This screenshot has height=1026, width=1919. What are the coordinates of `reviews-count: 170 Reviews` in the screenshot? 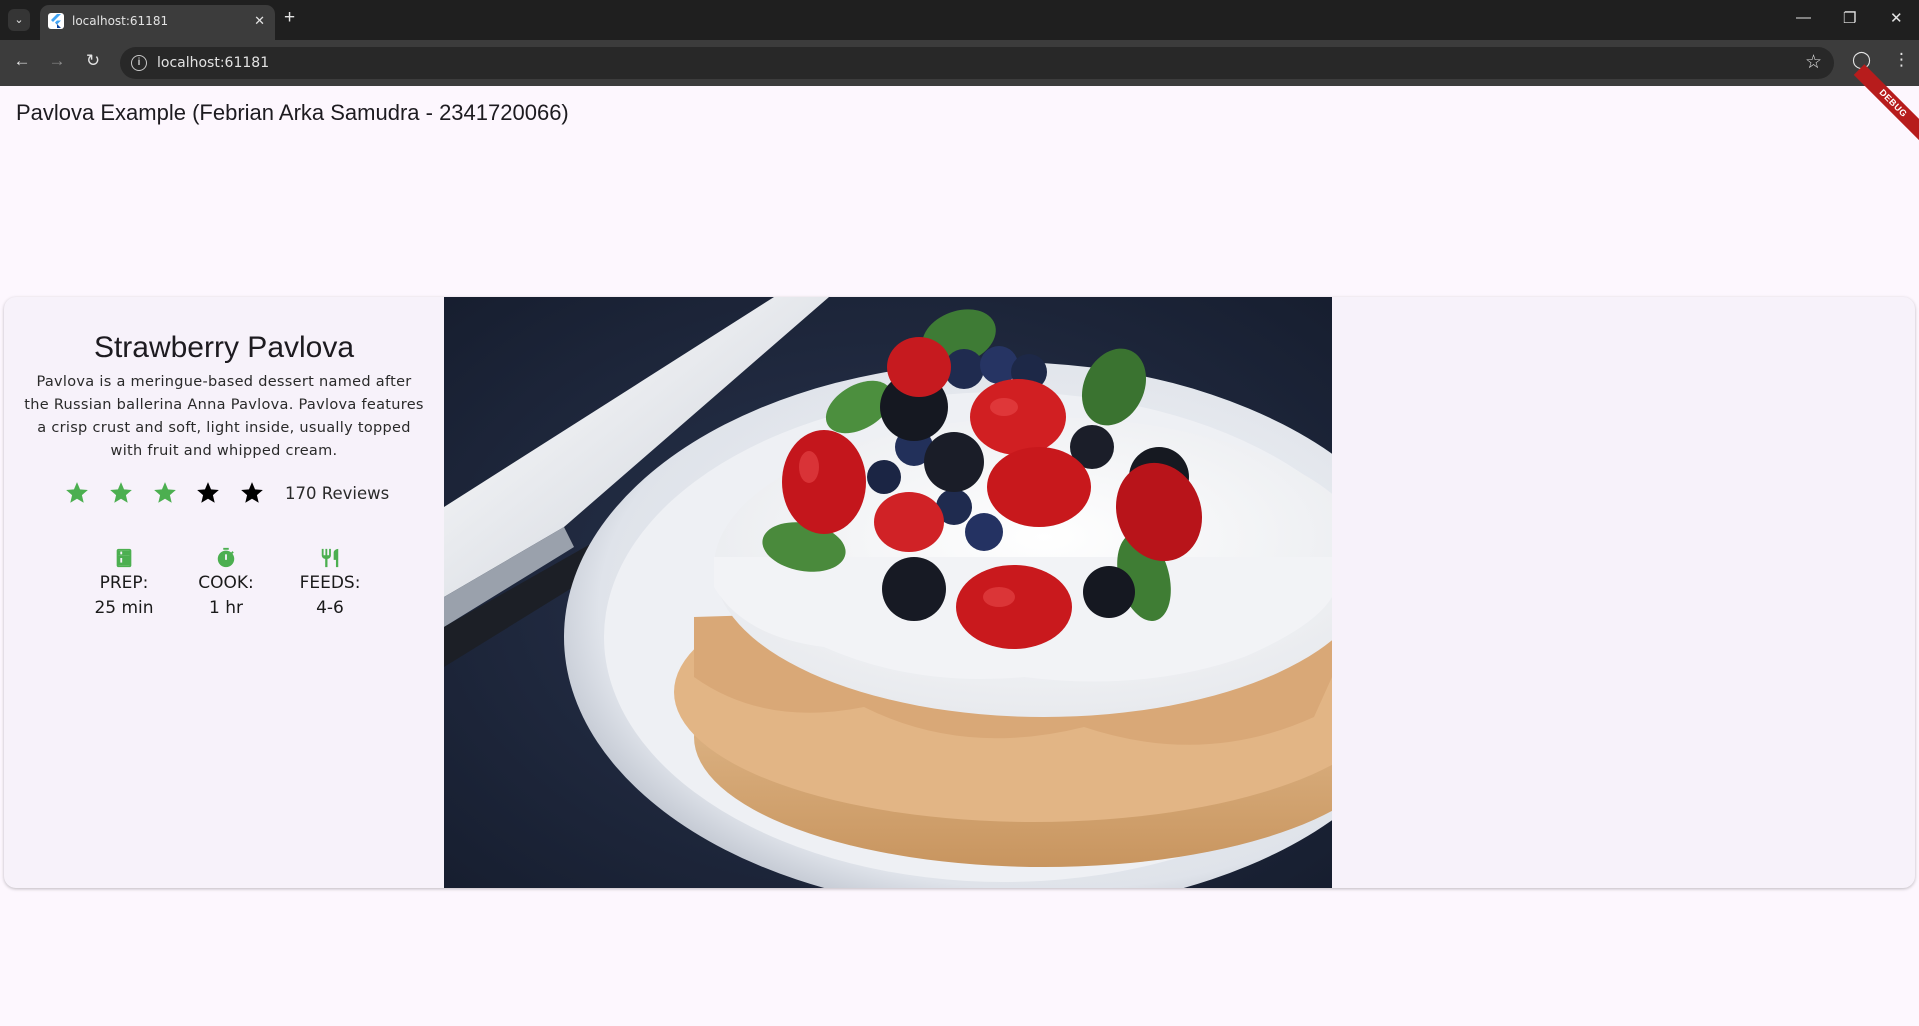 It's located at (337, 493).